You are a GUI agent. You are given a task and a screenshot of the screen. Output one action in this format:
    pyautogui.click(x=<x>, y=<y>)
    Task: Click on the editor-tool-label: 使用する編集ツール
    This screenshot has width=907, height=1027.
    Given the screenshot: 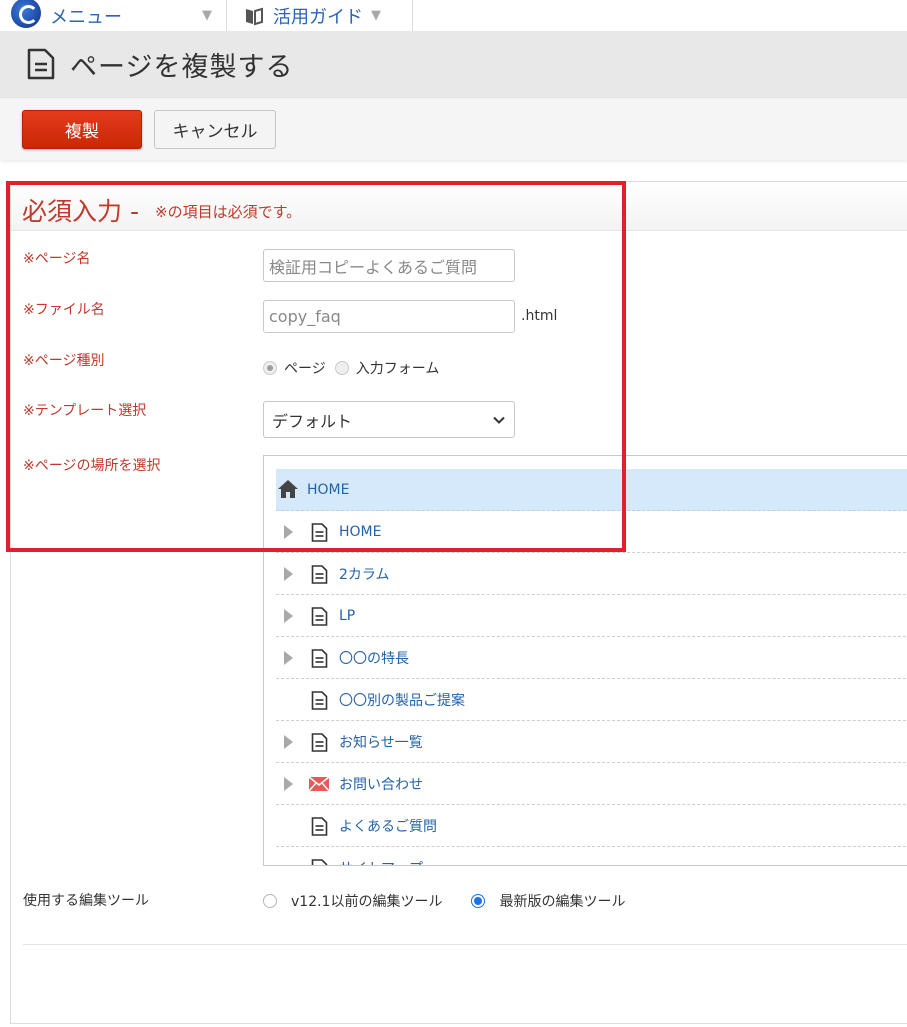 What is the action you would take?
    pyautogui.click(x=86, y=901)
    